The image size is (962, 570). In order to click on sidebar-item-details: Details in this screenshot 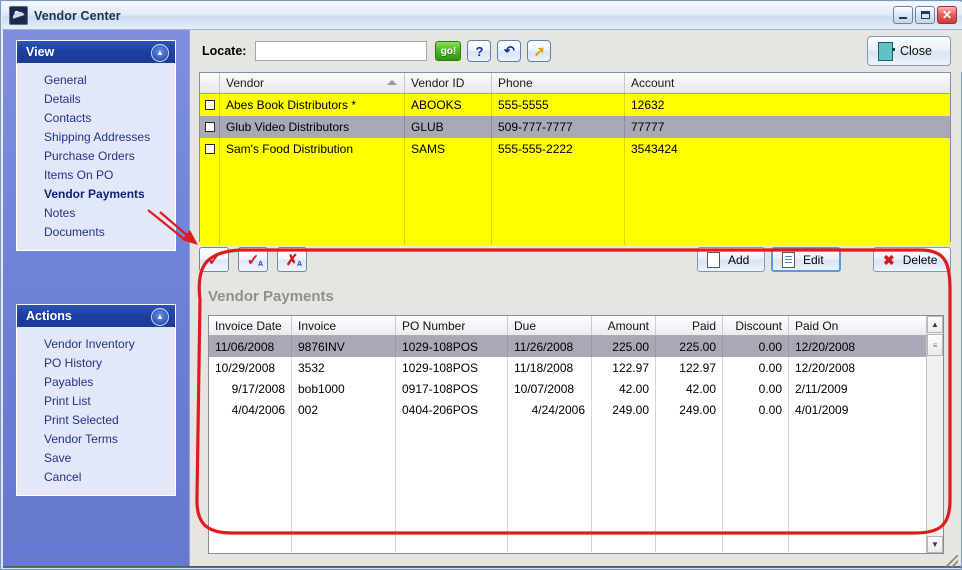, I will do `click(96, 98)`.